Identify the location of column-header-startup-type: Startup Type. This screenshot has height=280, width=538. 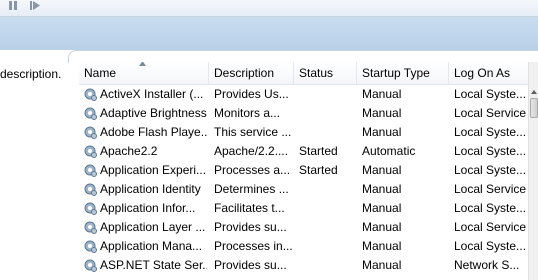
(403, 73).